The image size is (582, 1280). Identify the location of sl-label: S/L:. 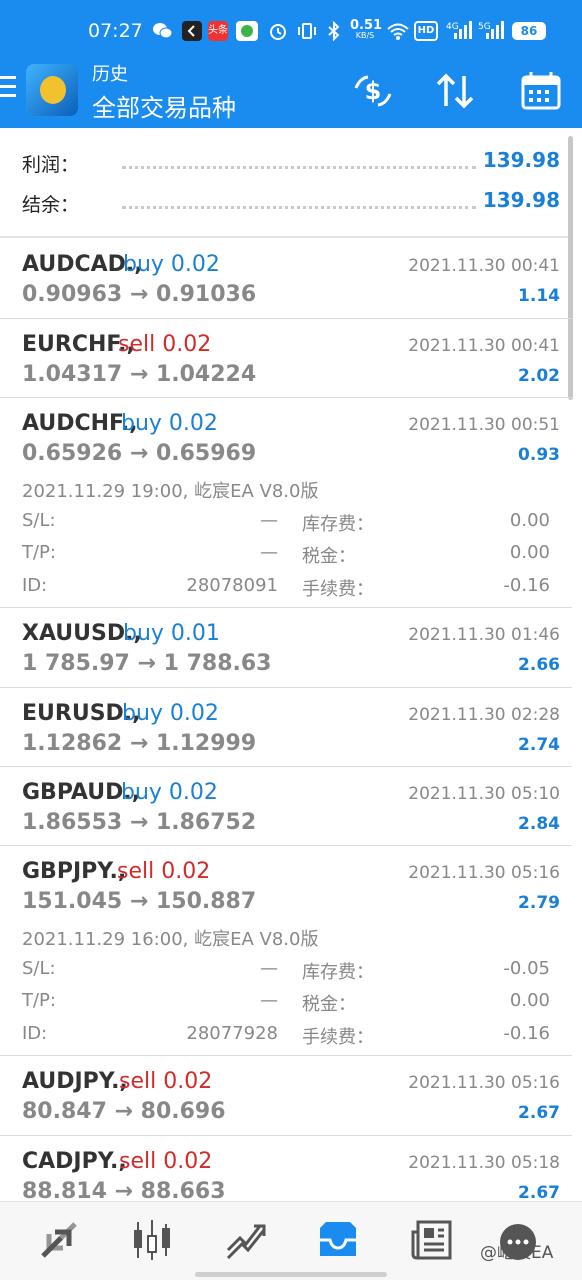
(39, 520).